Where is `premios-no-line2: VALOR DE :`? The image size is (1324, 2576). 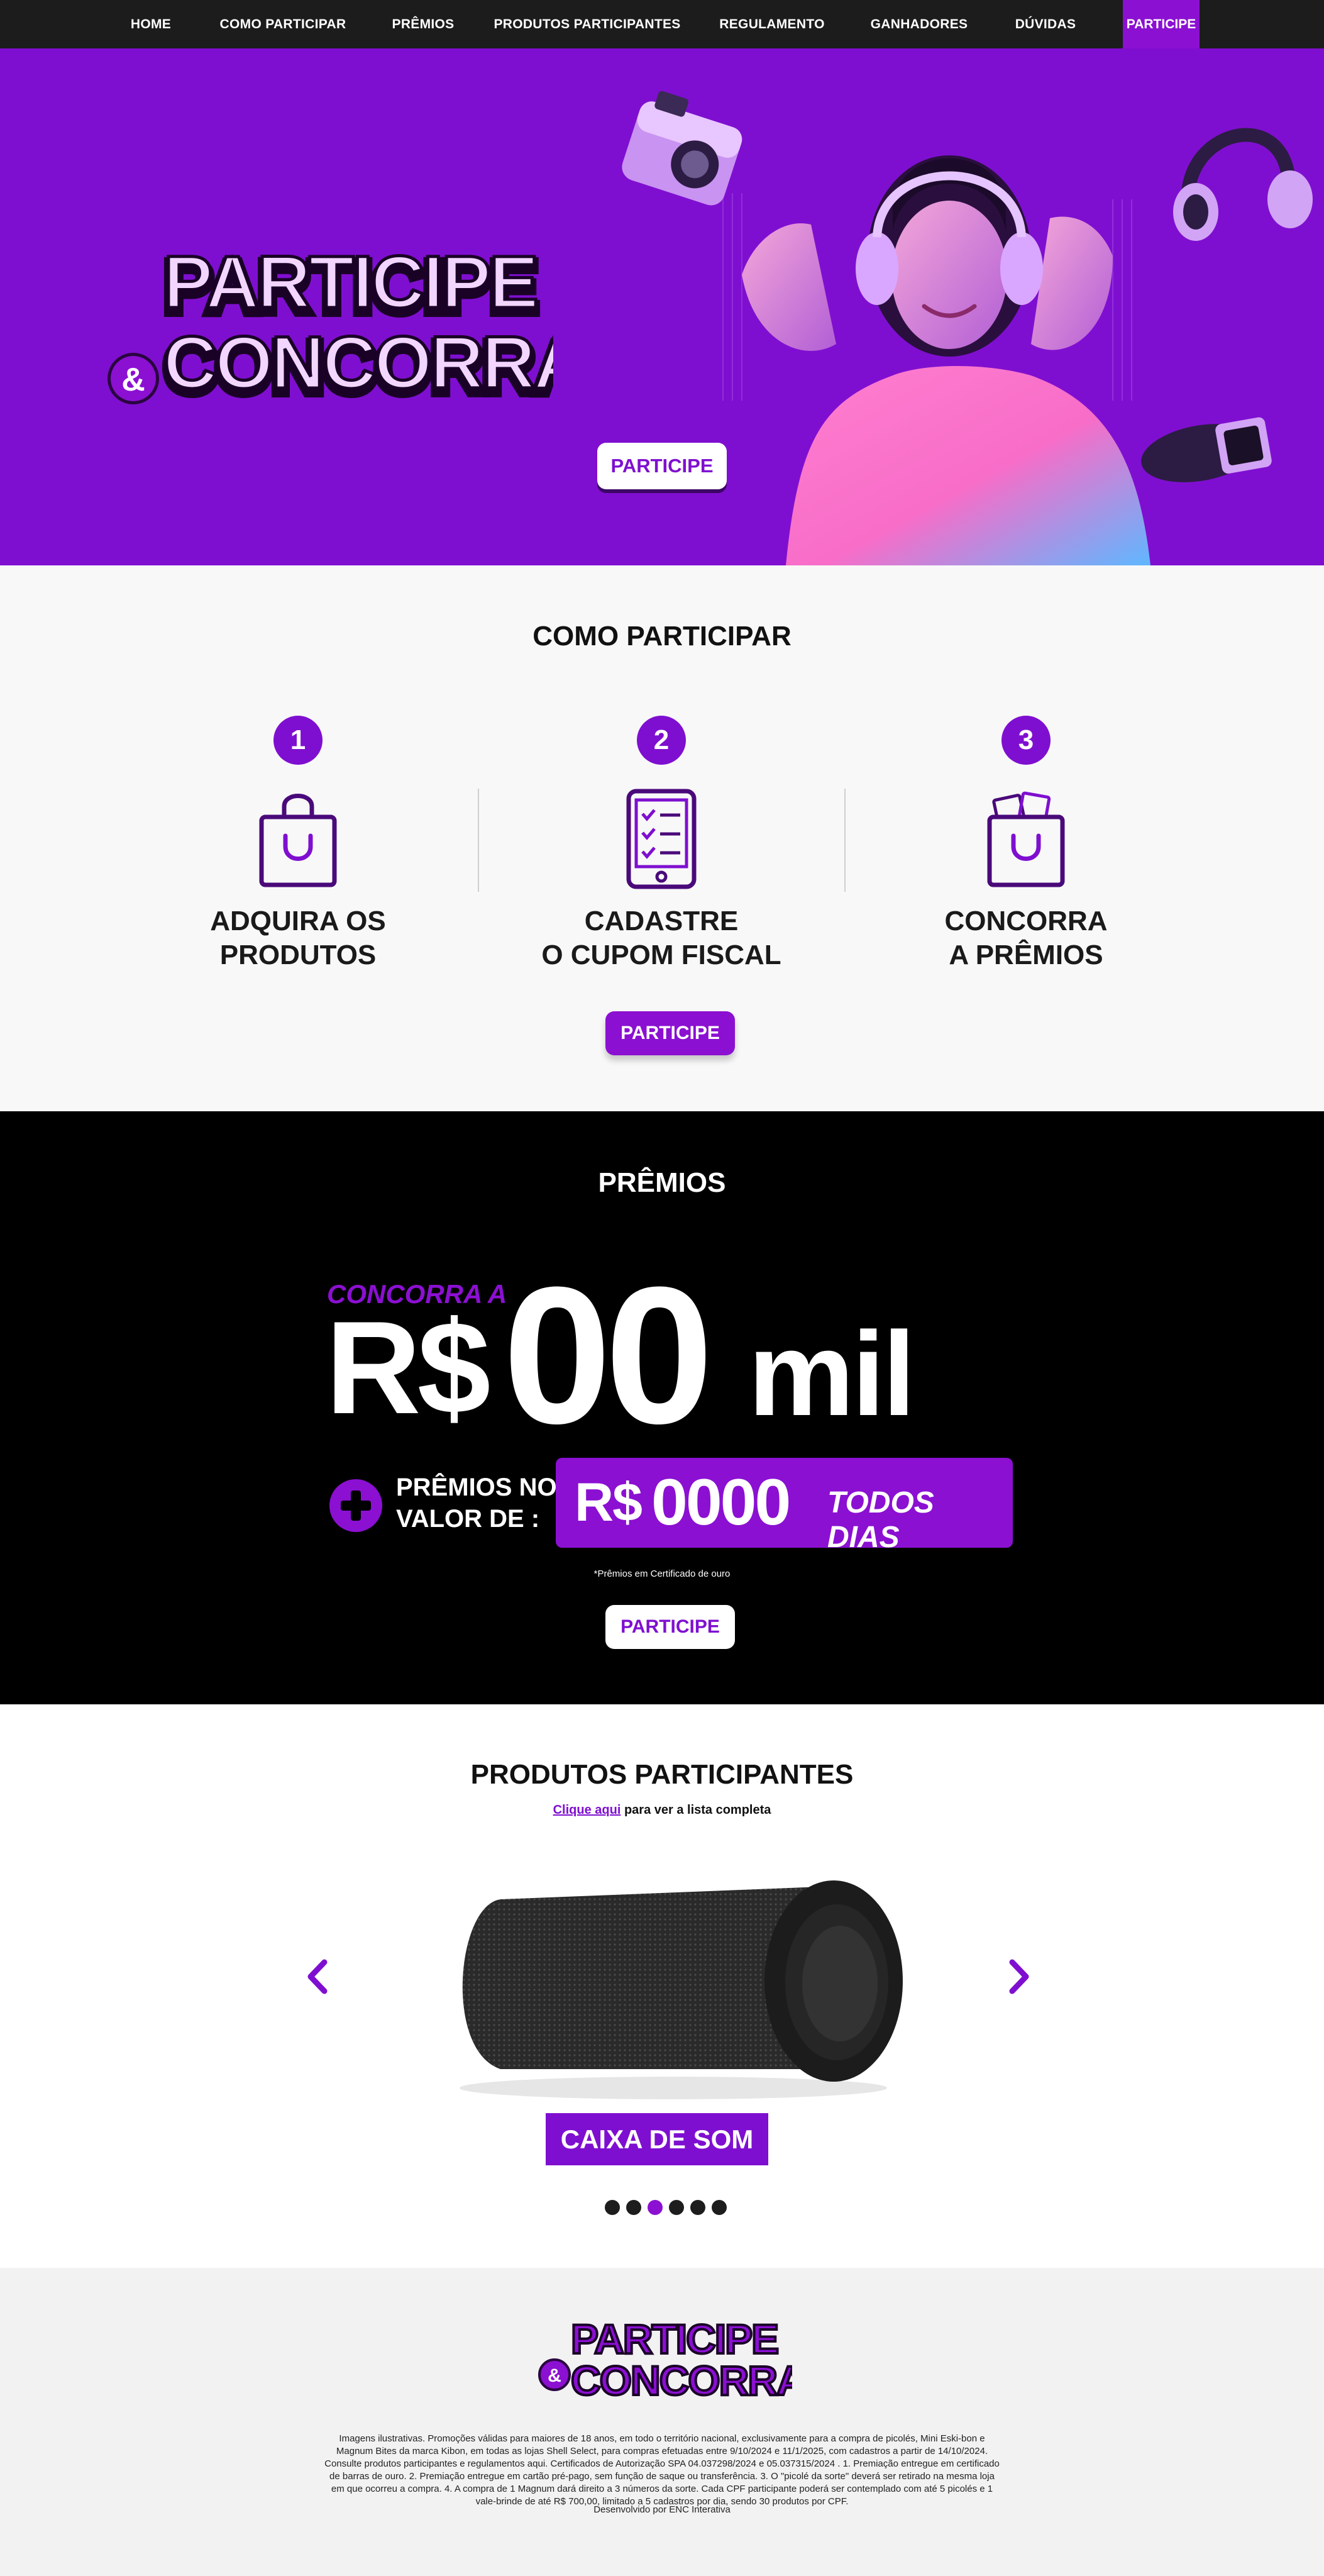
premios-no-line2: VALOR DE : is located at coordinates (468, 1519).